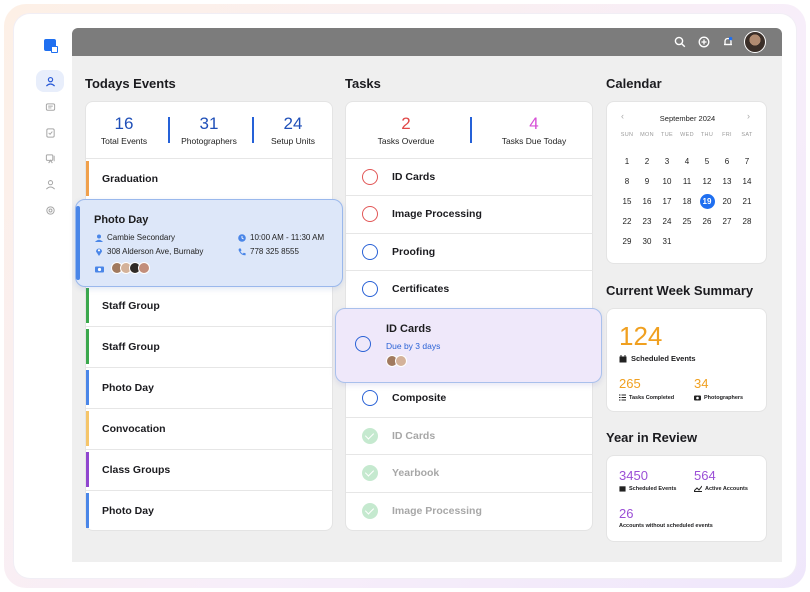  I want to click on calendar-day: 12, so click(707, 181).